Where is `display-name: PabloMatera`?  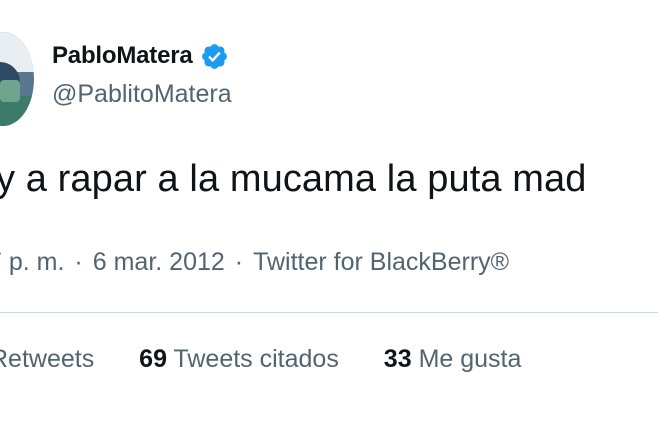
display-name: PabloMatera is located at coordinates (122, 56).